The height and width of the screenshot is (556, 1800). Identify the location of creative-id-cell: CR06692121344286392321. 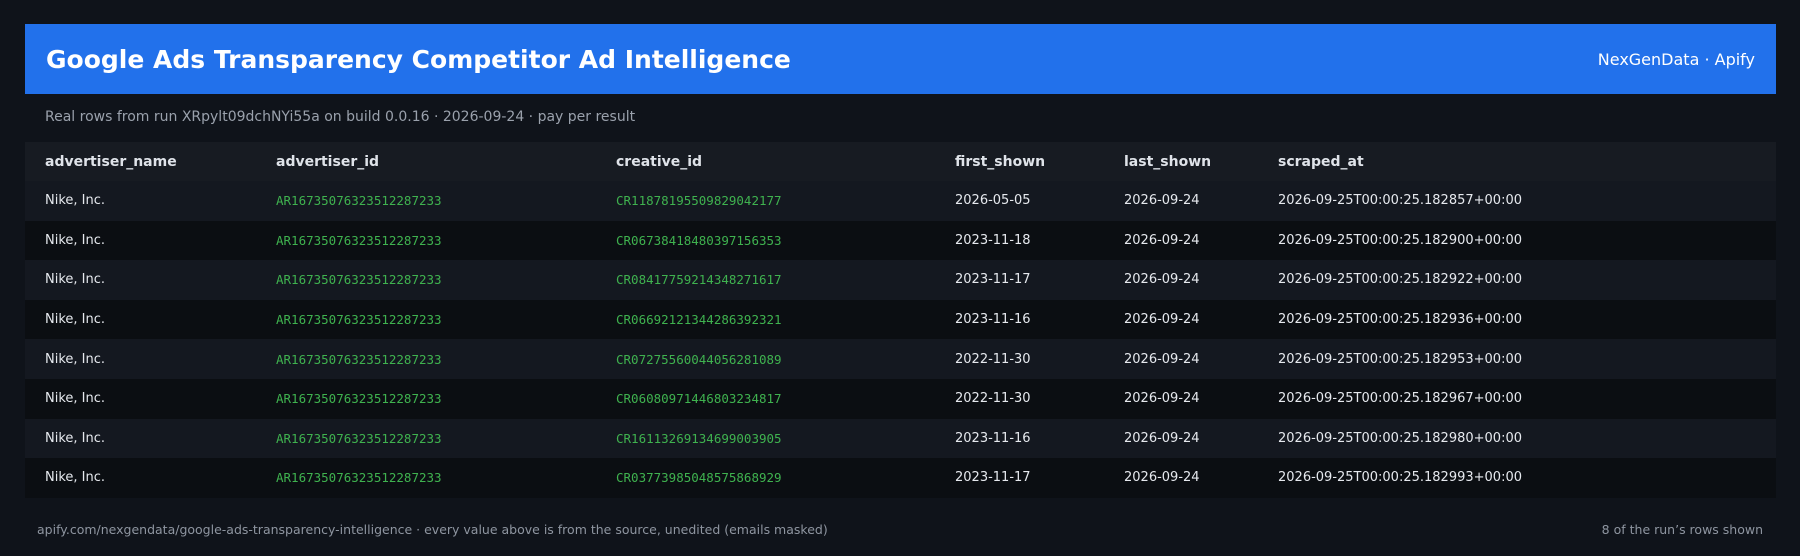
(699, 319).